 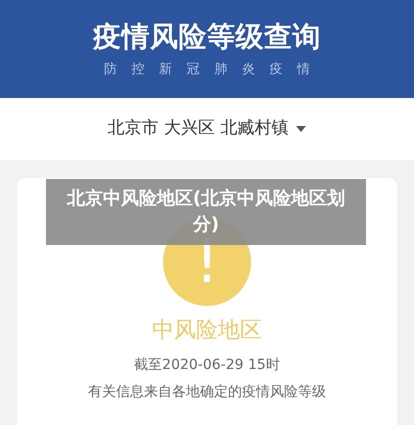 What do you see at coordinates (301, 129) in the screenshot?
I see `caret-icon` at bounding box center [301, 129].